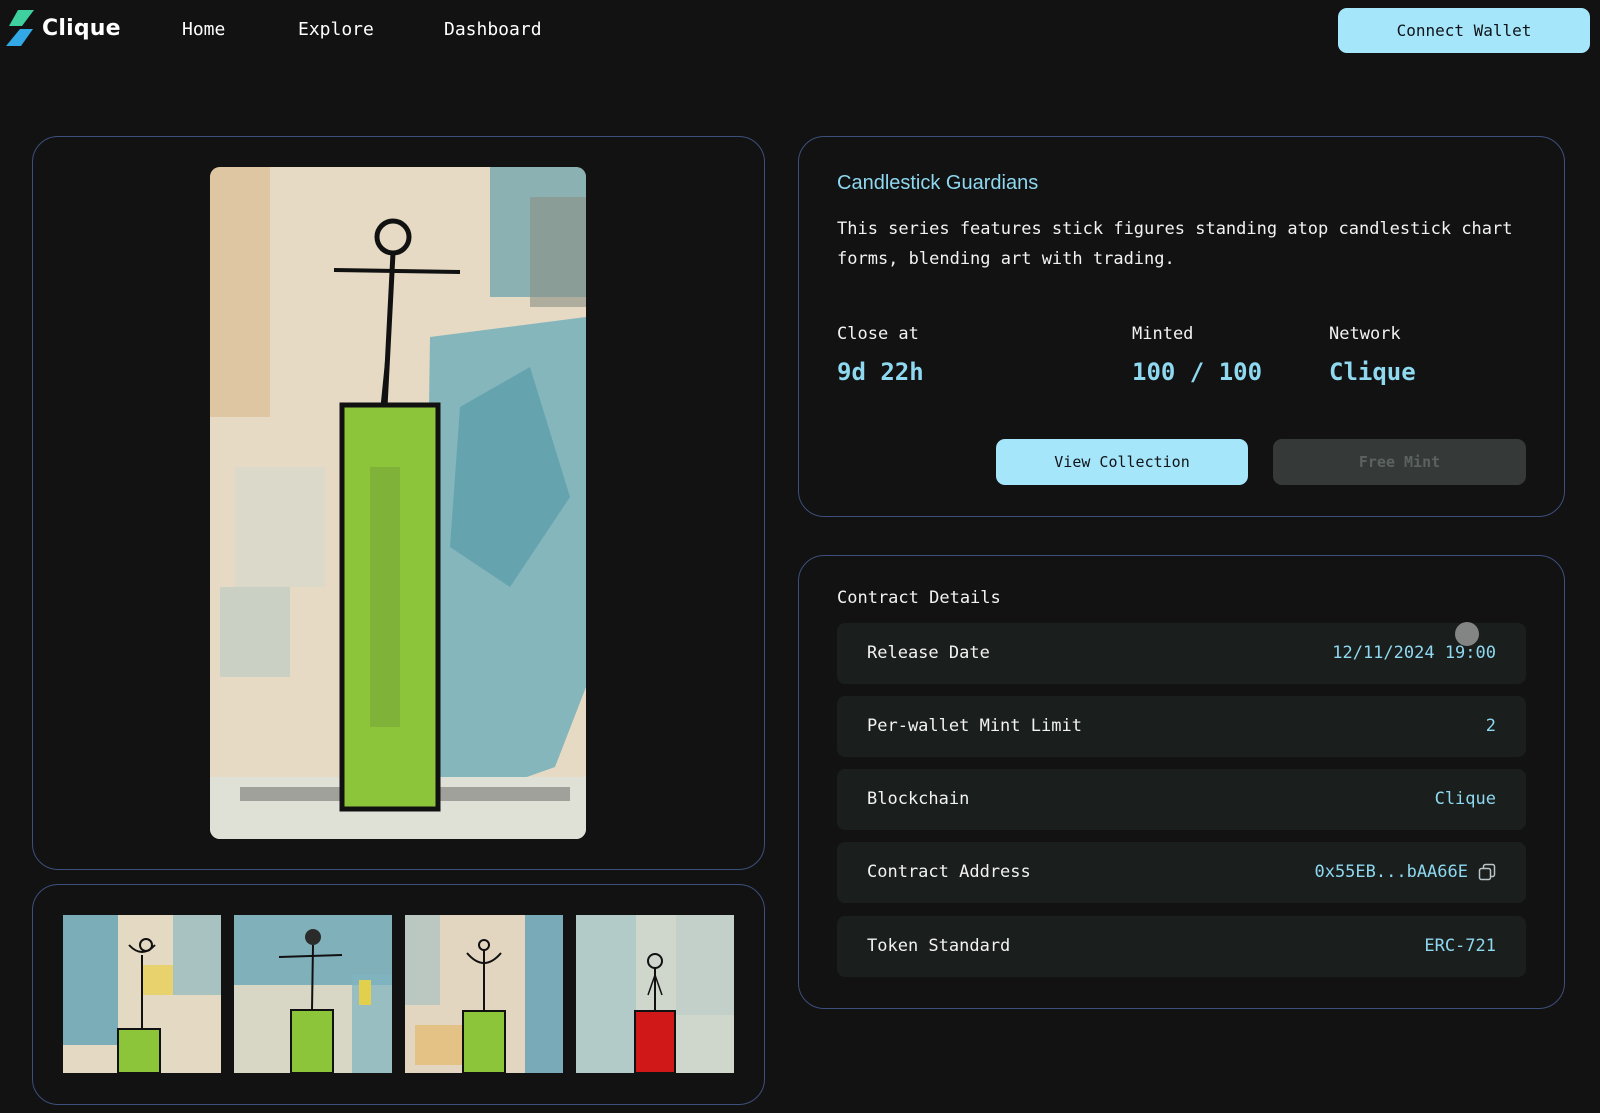  What do you see at coordinates (1181, 872) in the screenshot?
I see `detail-row-contract-address: Contract Address 0x55EB...bAA66E` at bounding box center [1181, 872].